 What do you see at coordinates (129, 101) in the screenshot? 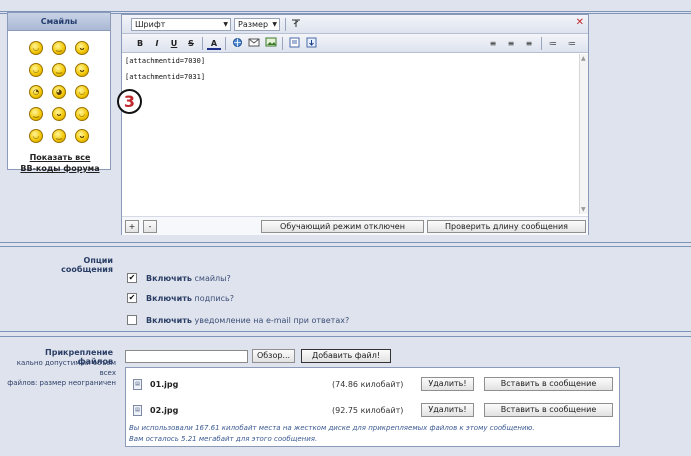
I see `step-number-badge: 3` at bounding box center [129, 101].